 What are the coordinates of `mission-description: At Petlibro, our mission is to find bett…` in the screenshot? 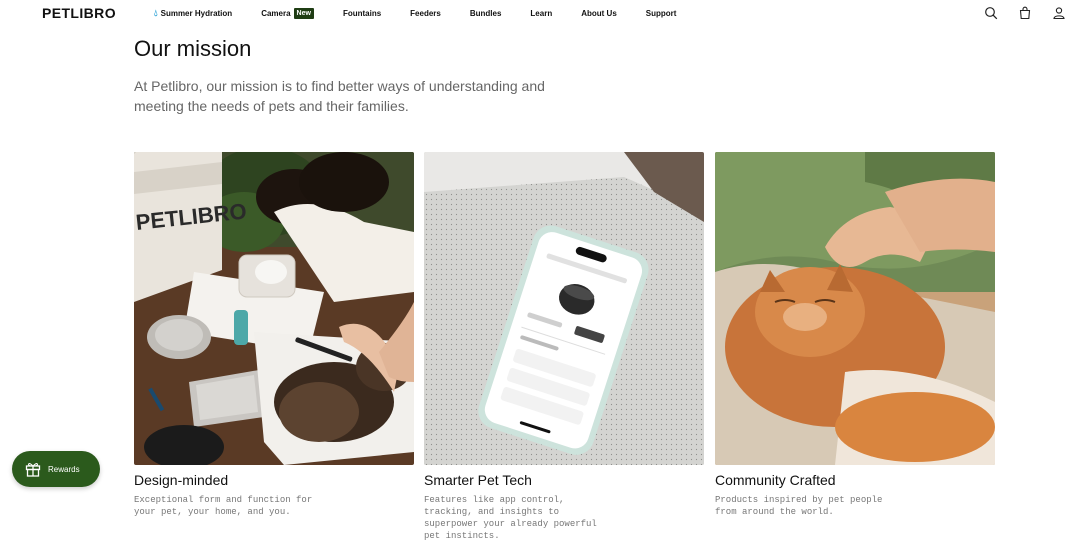 It's located at (339, 96).